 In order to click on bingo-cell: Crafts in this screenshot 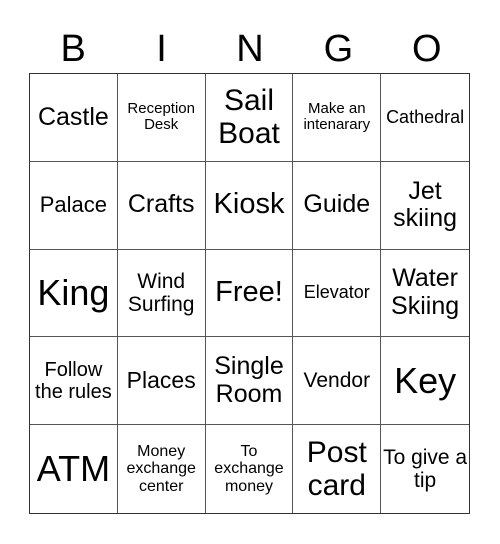, I will do `click(161, 205)`.